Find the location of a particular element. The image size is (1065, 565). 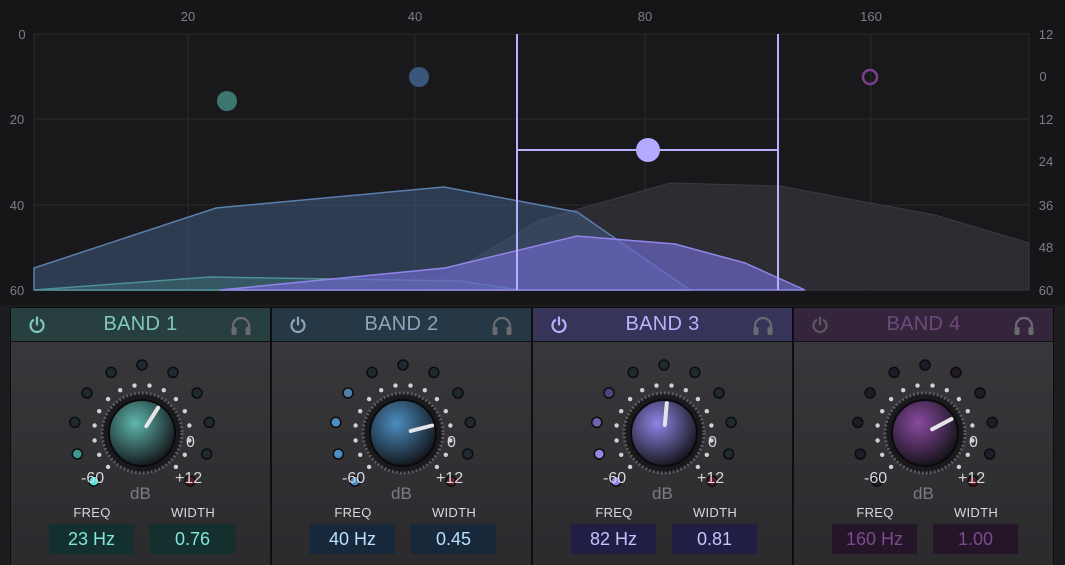

band-header: BAND 4 is located at coordinates (923, 325).